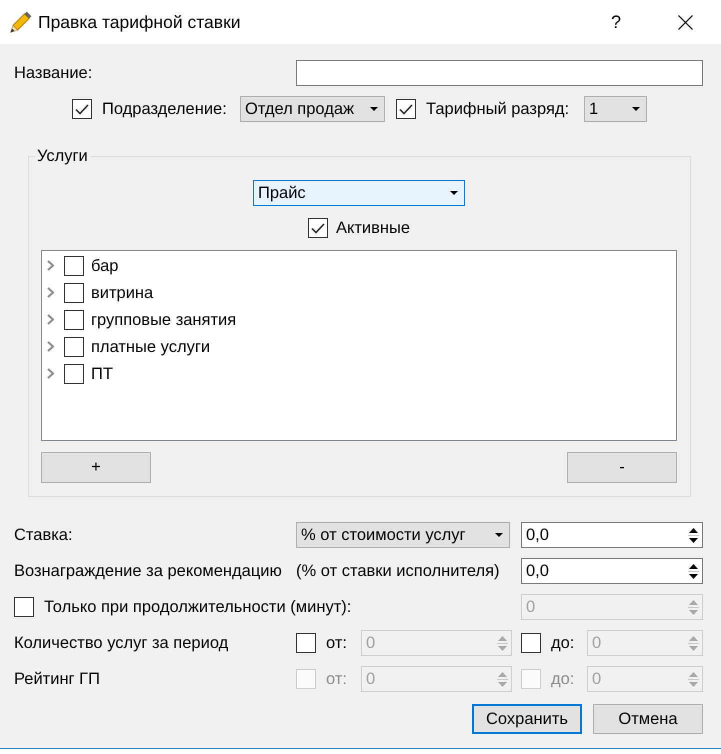 The width and height of the screenshot is (721, 754). What do you see at coordinates (312, 109) in the screenshot?
I see `department-dropdown: Отдел продаж` at bounding box center [312, 109].